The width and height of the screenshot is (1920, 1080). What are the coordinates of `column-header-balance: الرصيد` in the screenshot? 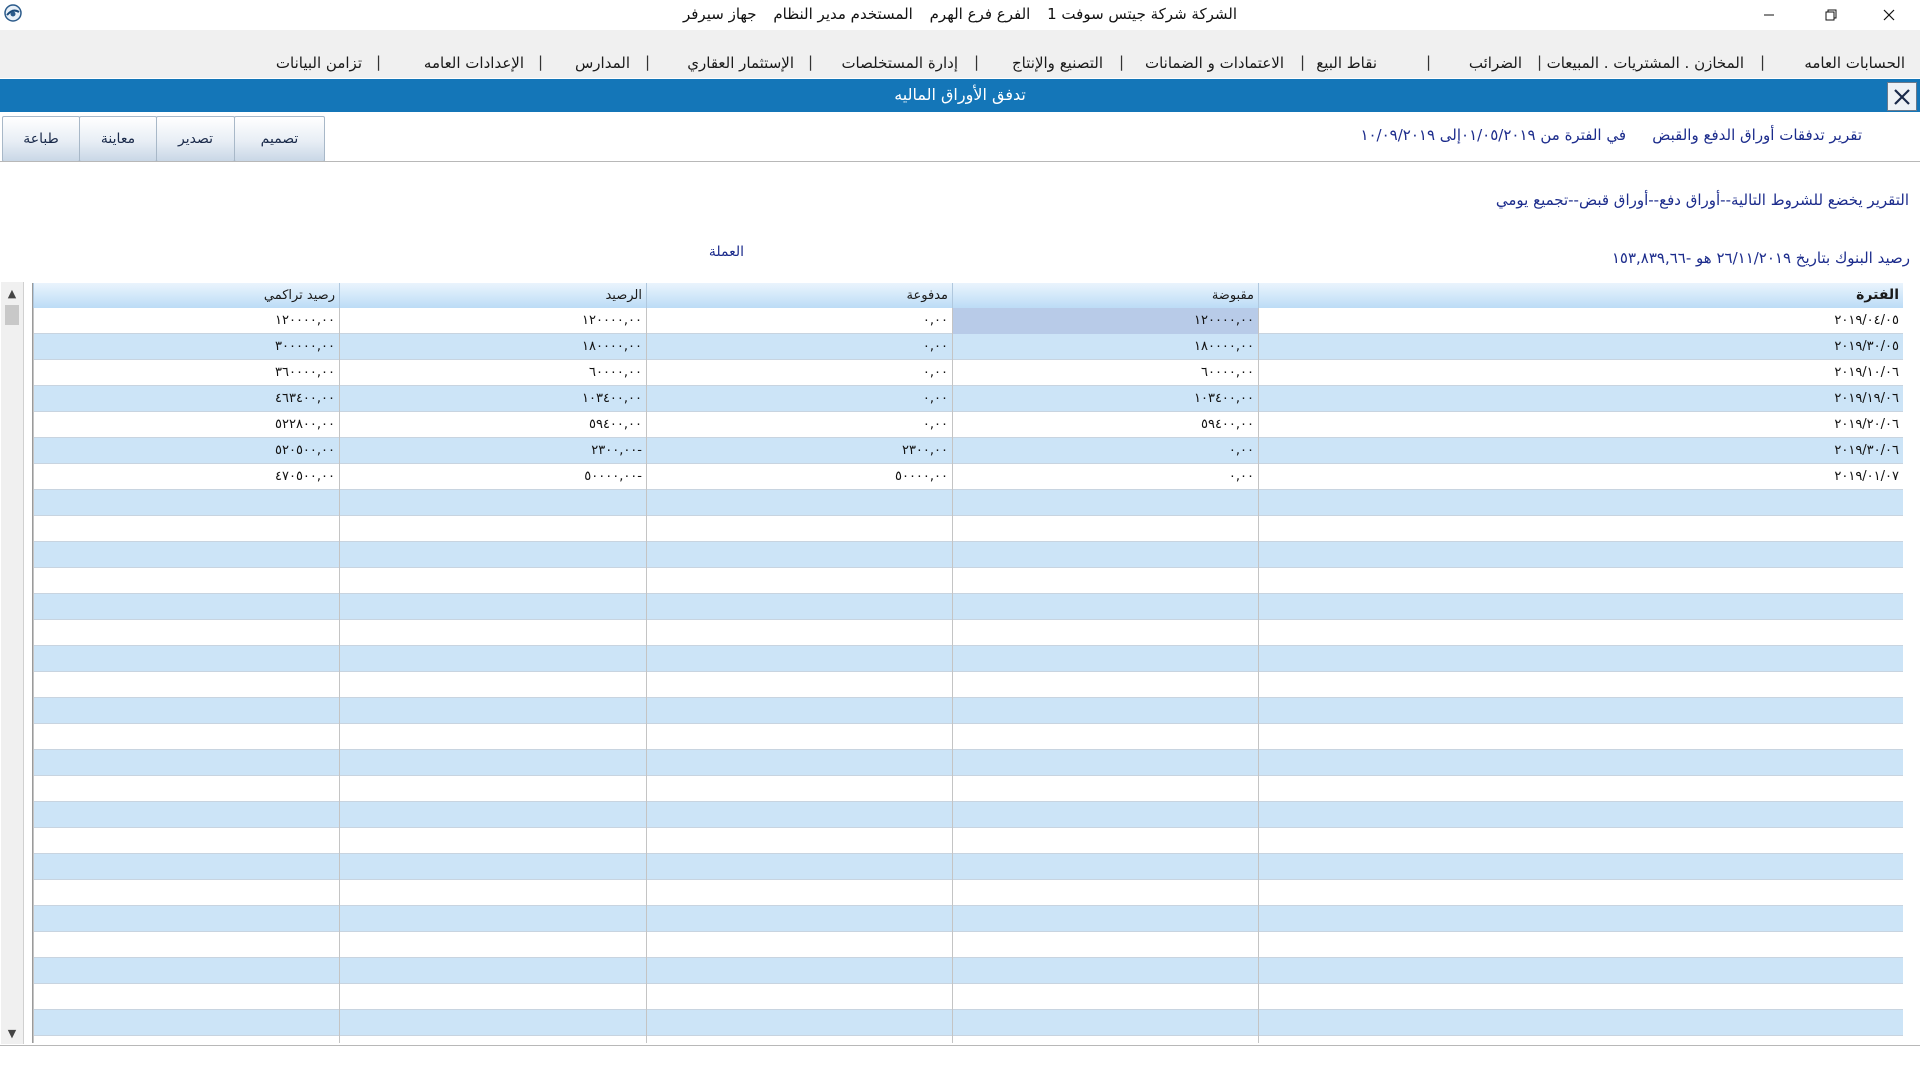 It's located at (492, 295).